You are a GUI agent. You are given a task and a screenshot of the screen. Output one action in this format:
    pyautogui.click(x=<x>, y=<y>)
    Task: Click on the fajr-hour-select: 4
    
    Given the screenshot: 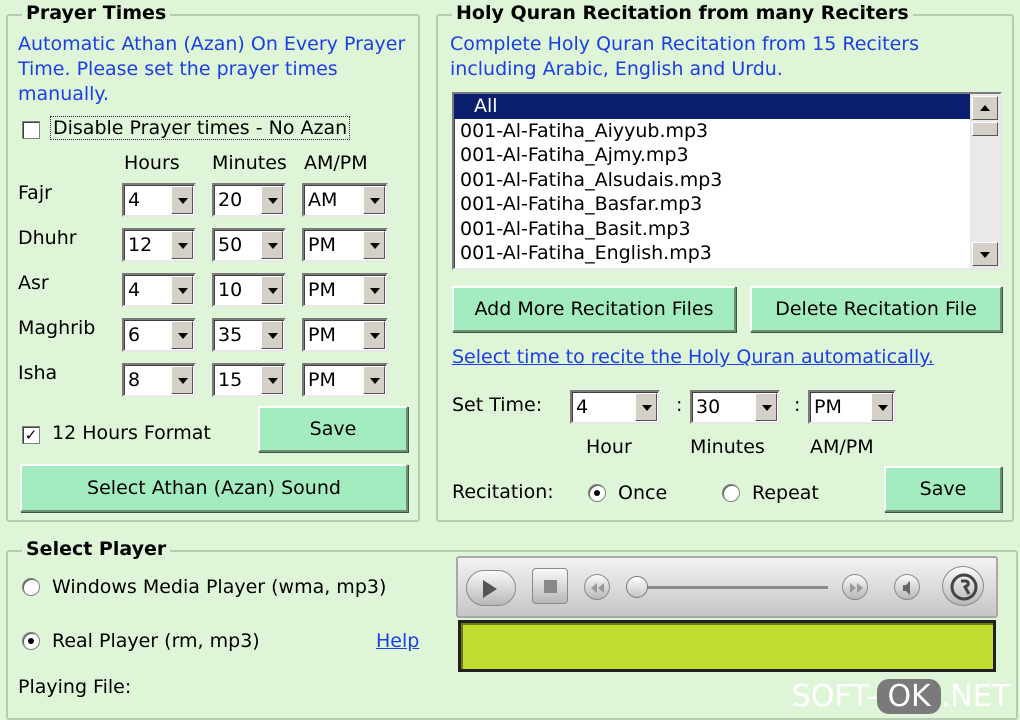 What is the action you would take?
    pyautogui.click(x=159, y=200)
    